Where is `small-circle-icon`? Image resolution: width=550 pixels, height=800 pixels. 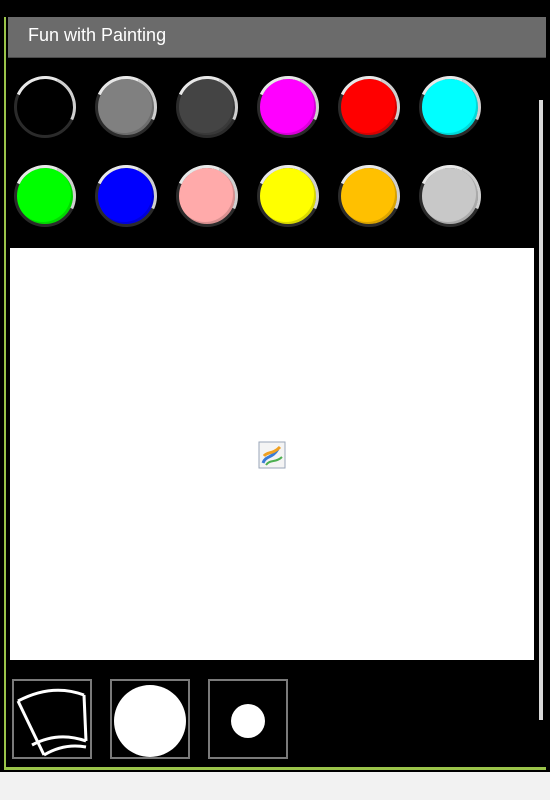
small-circle-icon is located at coordinates (248, 721).